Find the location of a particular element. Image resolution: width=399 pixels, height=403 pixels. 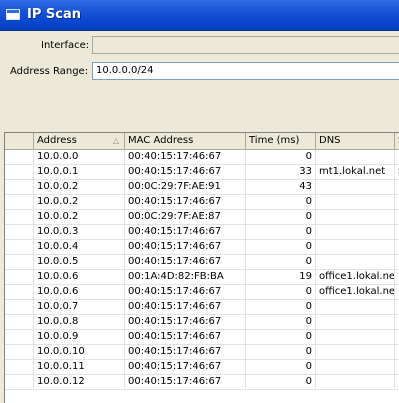

column-header-mac-address: MAC Address is located at coordinates (185, 141).